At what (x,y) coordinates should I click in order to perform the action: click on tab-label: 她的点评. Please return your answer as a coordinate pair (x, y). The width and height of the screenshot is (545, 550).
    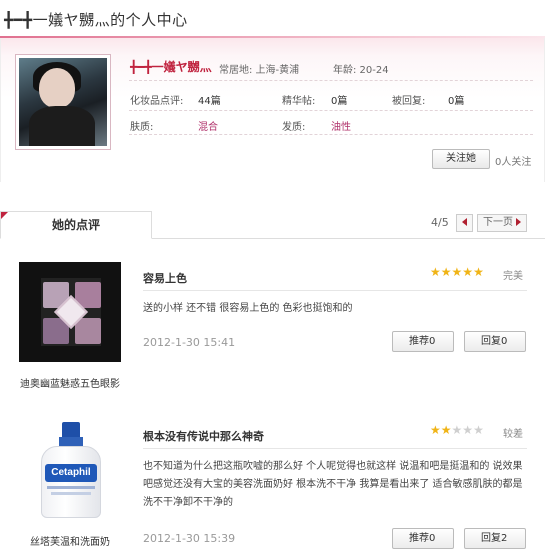
    Looking at the image, I should click on (75, 225).